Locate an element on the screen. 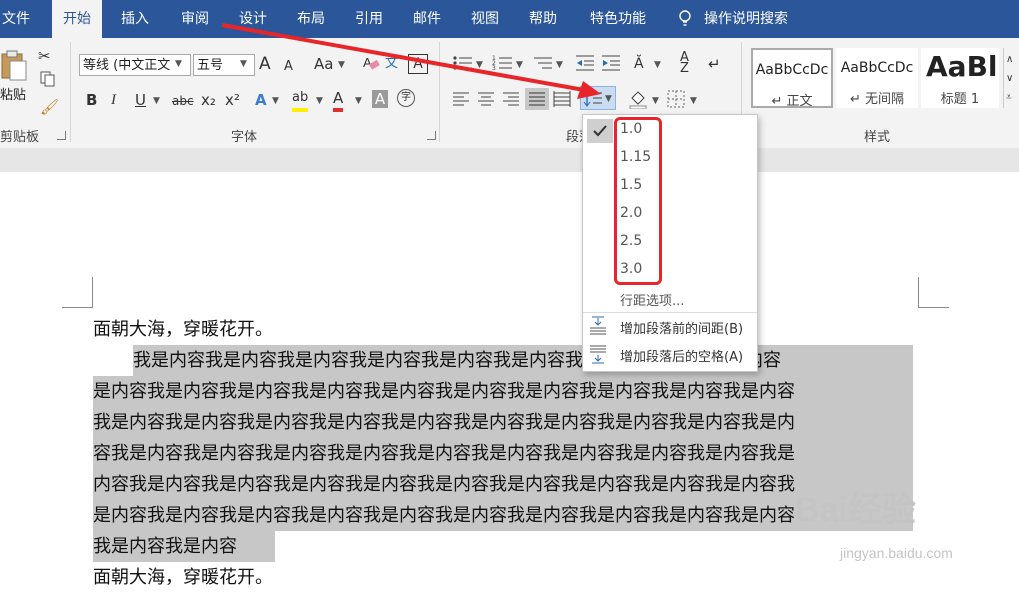  tab-home: 开始 is located at coordinates (77, 19).